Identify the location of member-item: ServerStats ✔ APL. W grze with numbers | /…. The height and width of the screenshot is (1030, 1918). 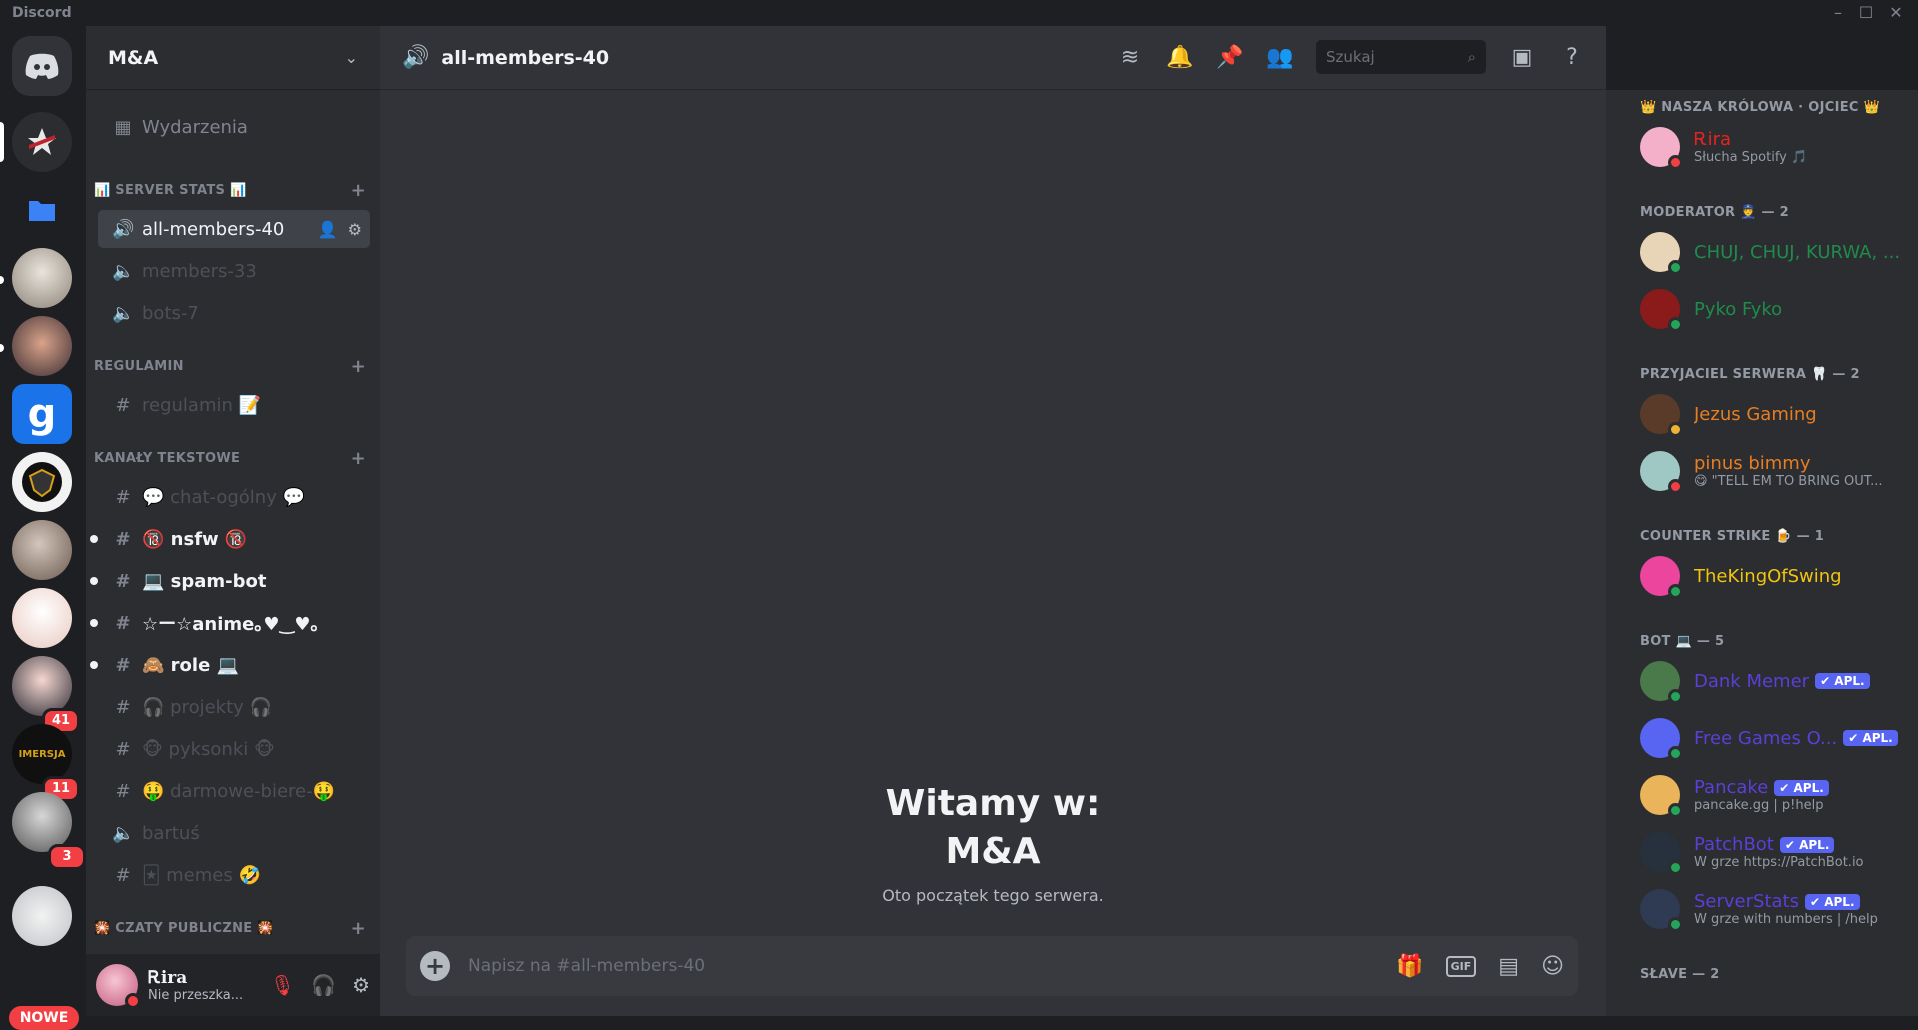
(1775, 909).